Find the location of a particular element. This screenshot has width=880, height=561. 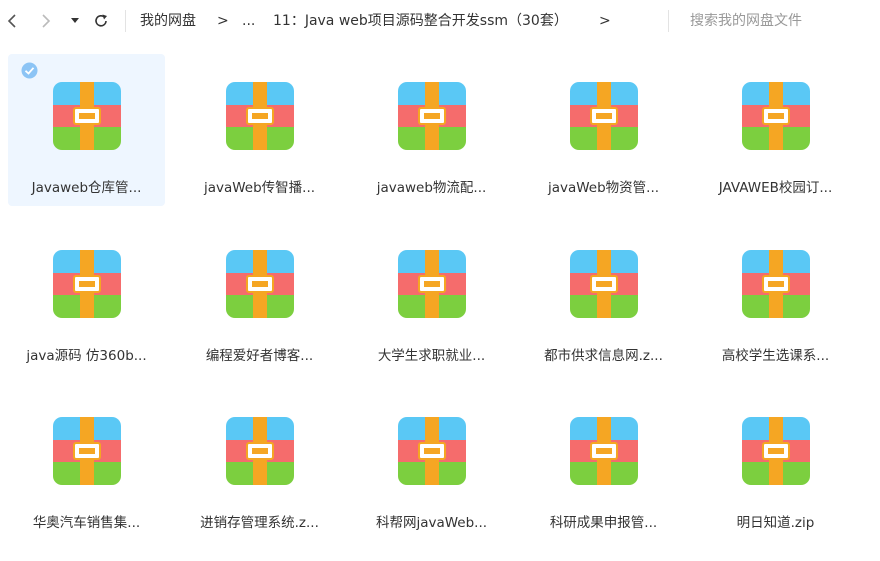

chevron-left-icon is located at coordinates (11, 21).